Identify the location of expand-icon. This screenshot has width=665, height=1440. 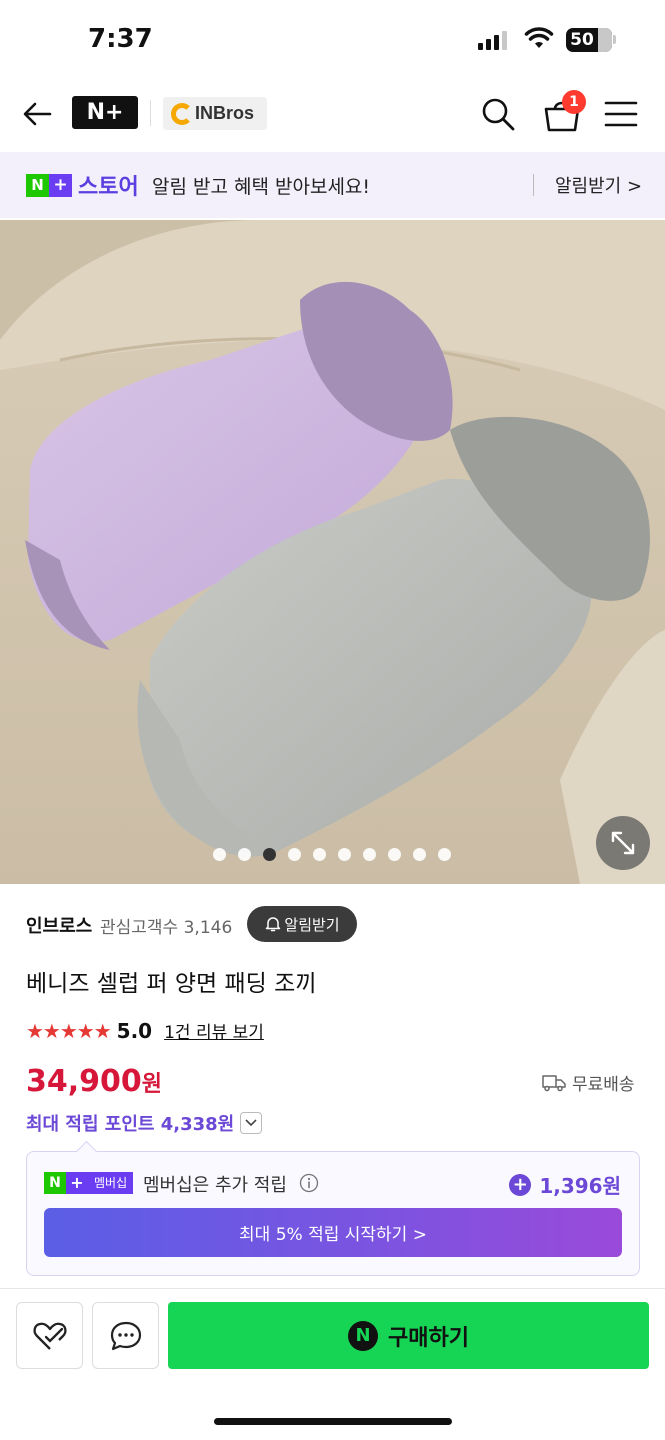
(623, 843).